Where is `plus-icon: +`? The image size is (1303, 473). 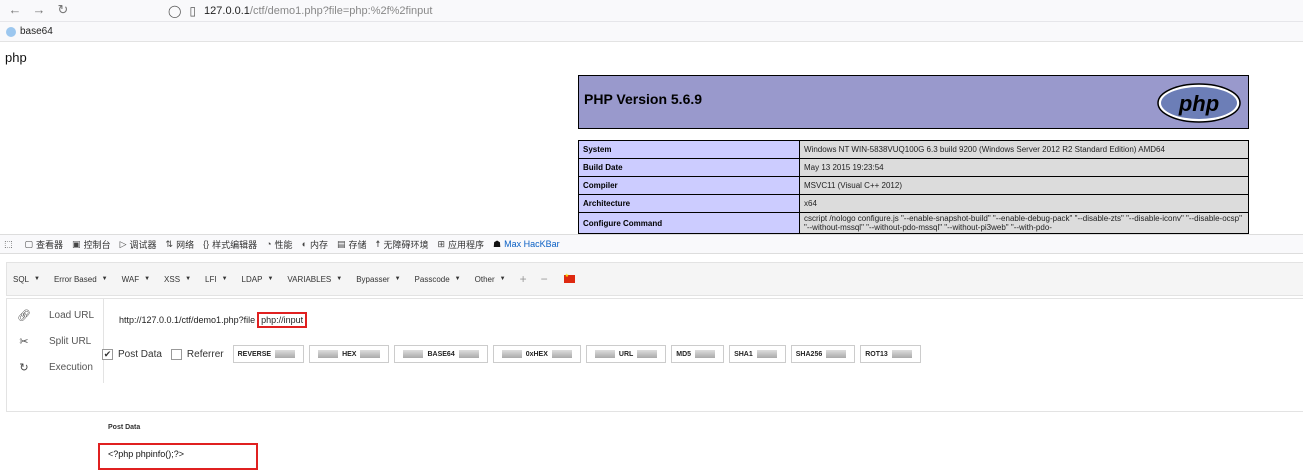 plus-icon: + is located at coordinates (523, 279).